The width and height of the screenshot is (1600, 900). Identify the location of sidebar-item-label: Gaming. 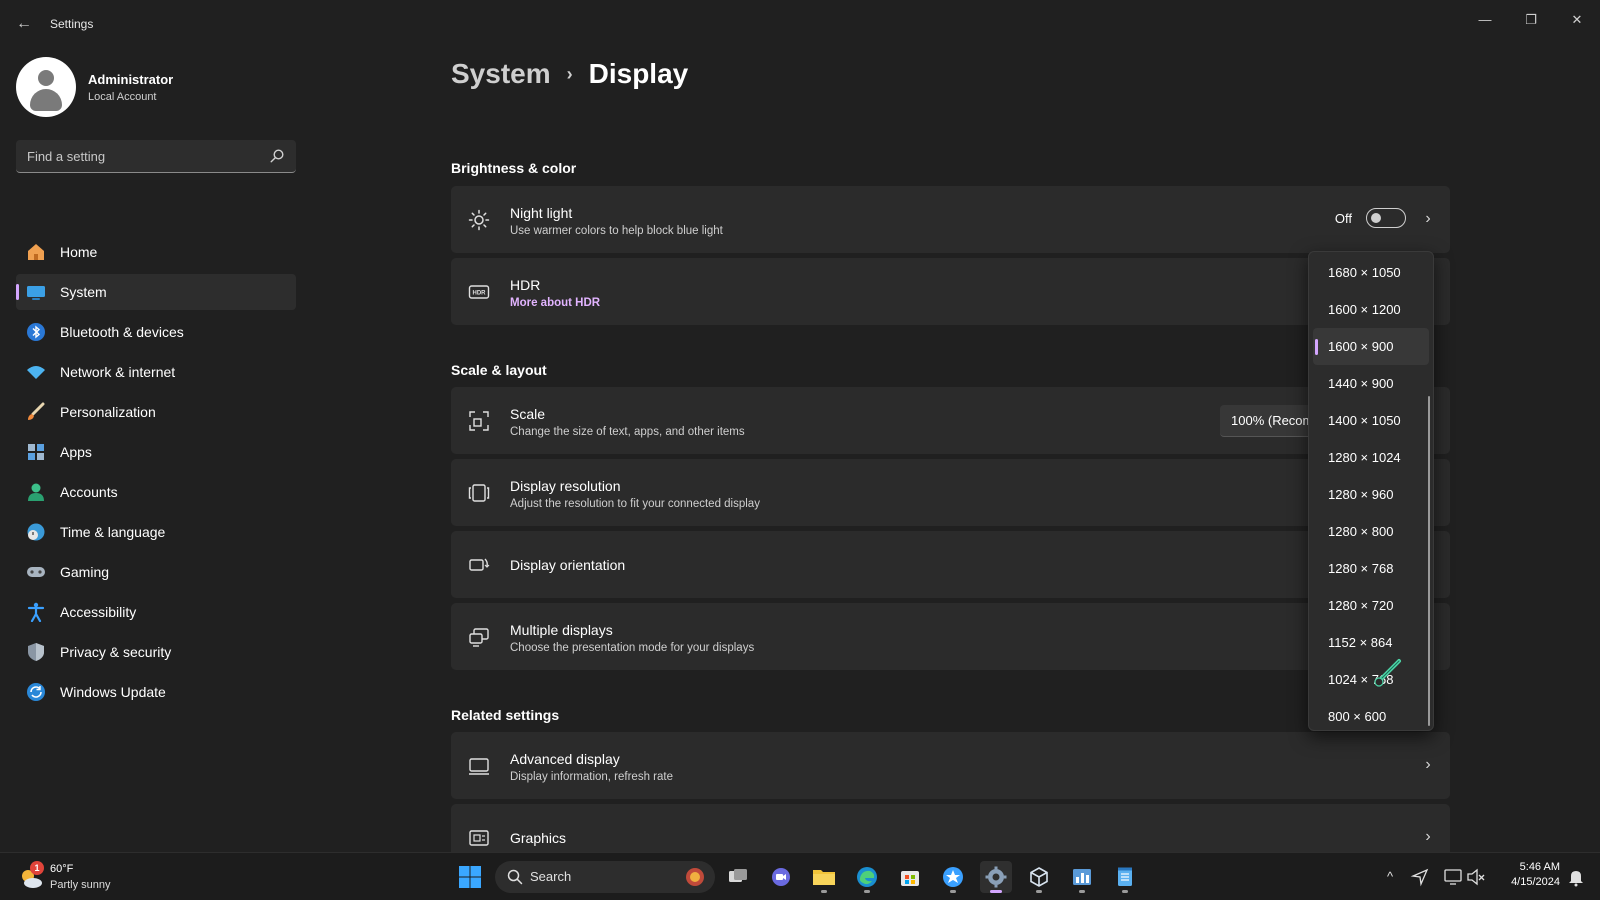
(85, 572).